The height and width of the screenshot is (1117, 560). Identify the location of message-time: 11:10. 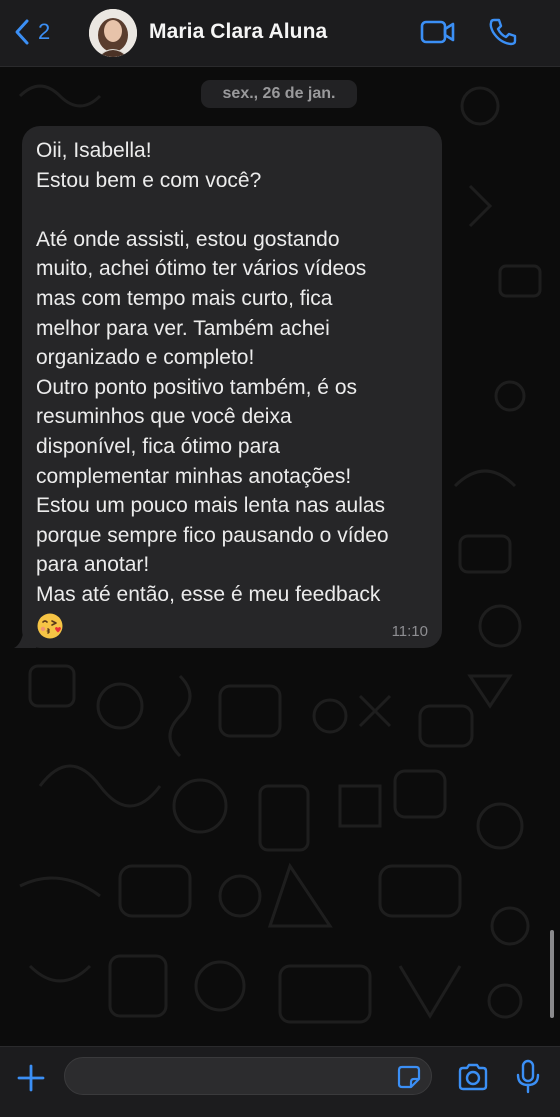
(409, 631).